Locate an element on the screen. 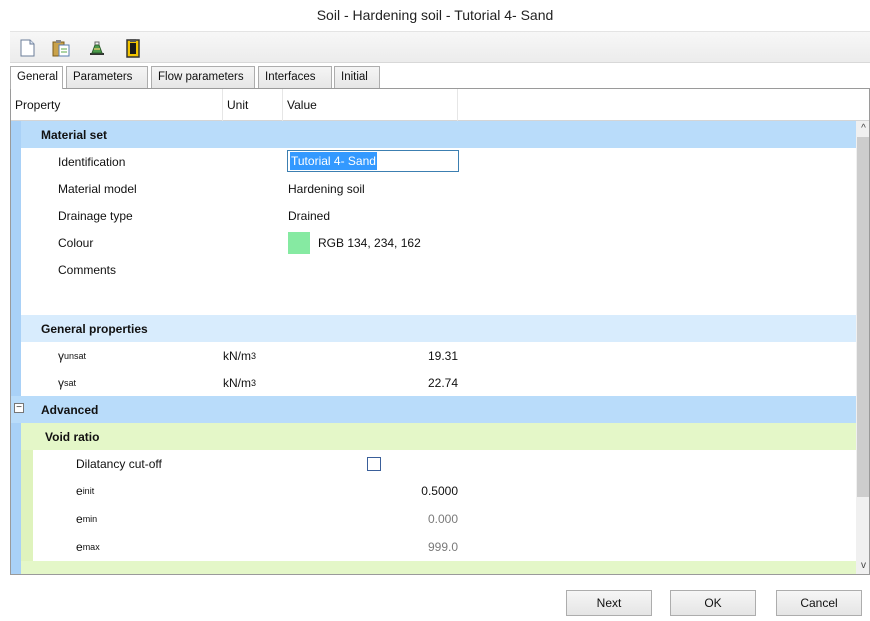 The image size is (870, 621). scroll-thumb is located at coordinates (863, 317).